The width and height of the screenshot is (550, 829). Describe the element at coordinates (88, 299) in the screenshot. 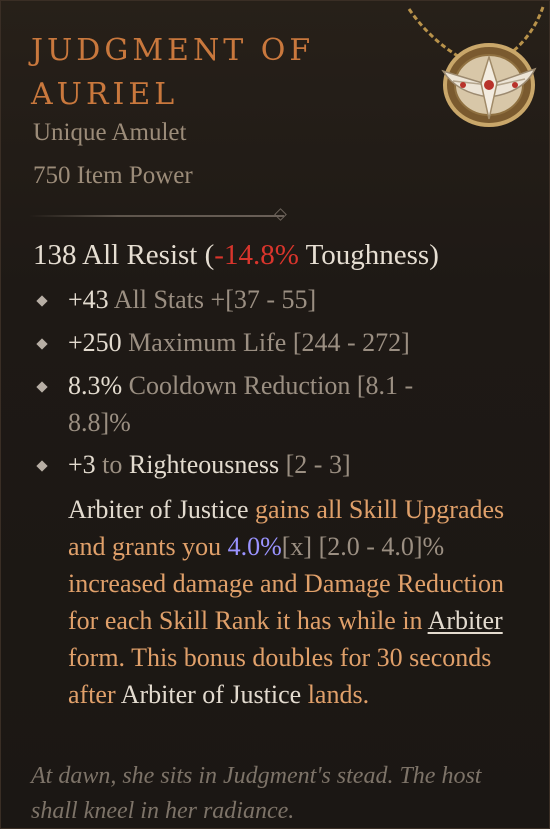

I see `affix-value: +43` at that location.